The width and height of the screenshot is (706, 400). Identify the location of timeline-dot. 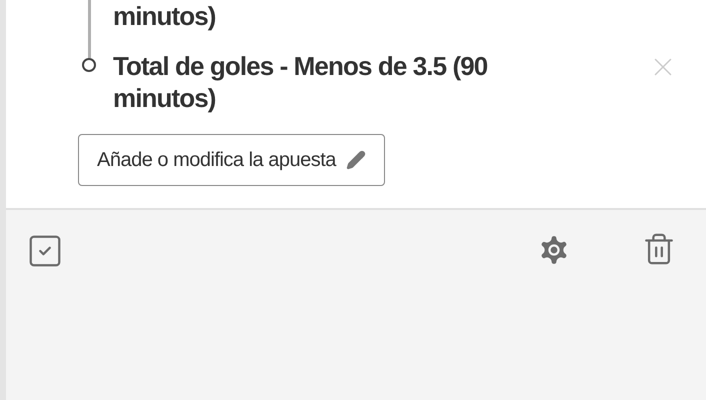
(89, 65).